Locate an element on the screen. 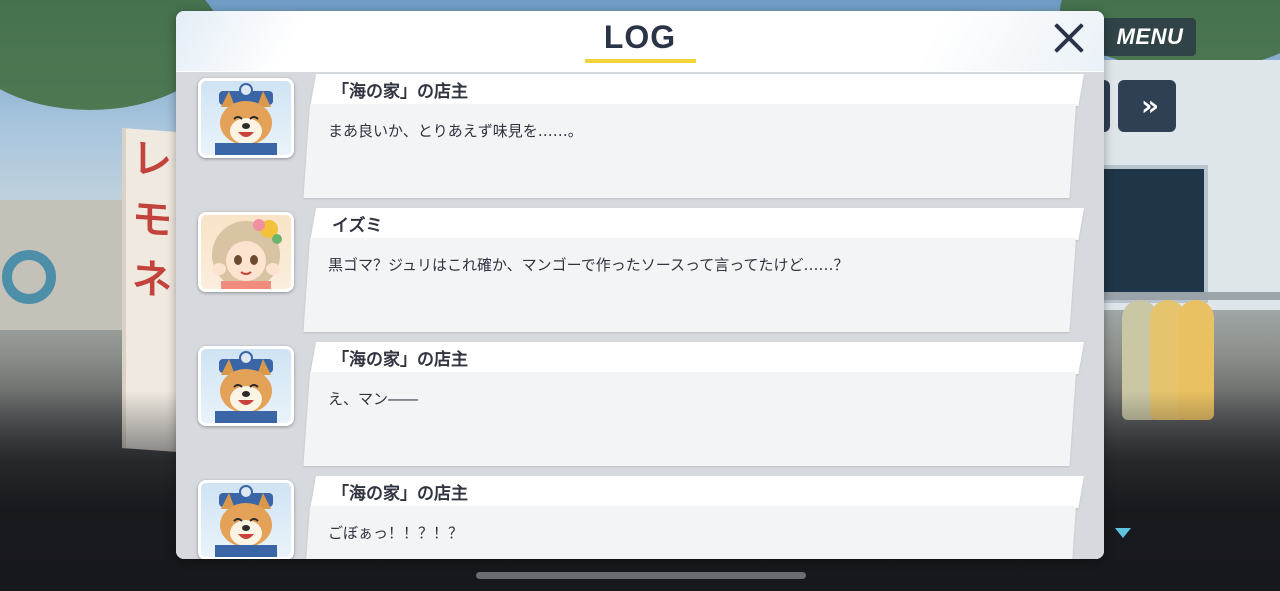 The height and width of the screenshot is (591, 1280). message-text: ごぼぁっ！！？！？ is located at coordinates (396, 533).